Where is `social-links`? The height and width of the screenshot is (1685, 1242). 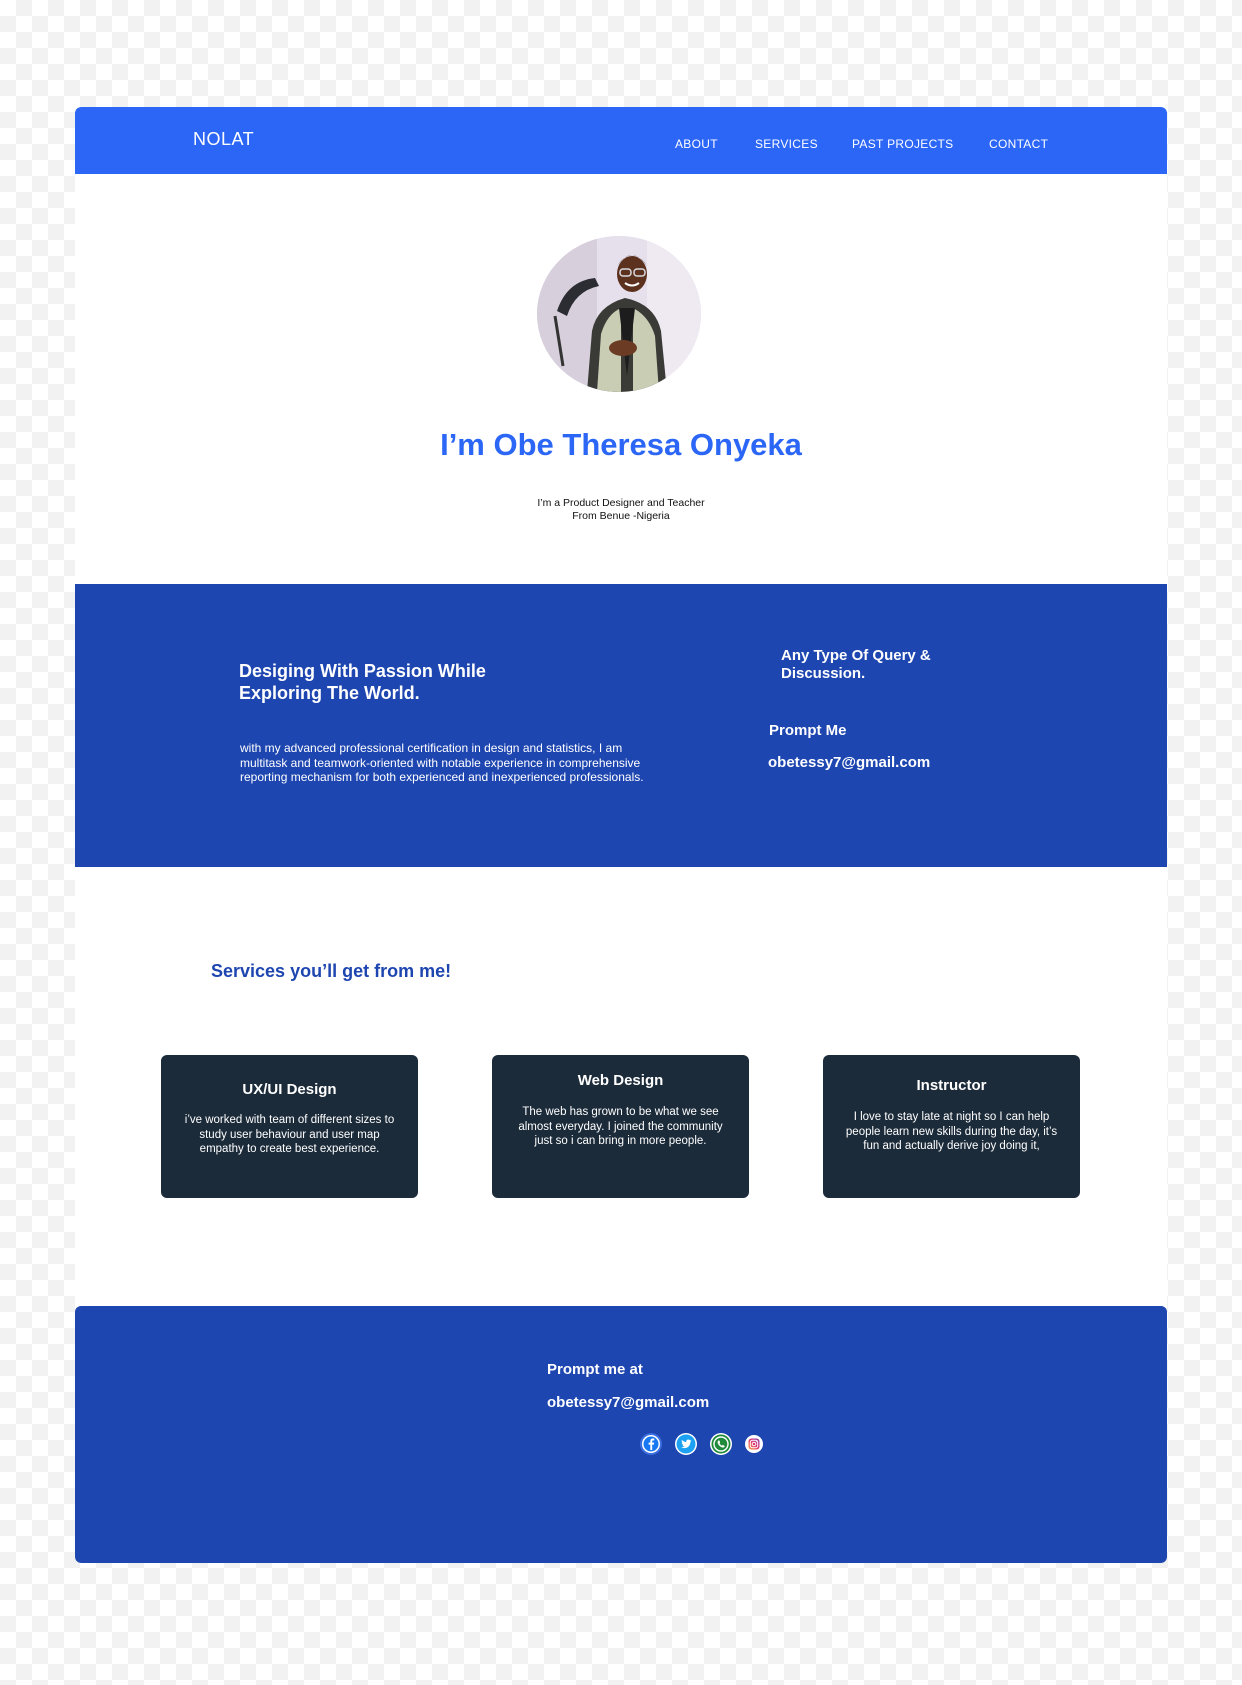
social-links is located at coordinates (664, 1444).